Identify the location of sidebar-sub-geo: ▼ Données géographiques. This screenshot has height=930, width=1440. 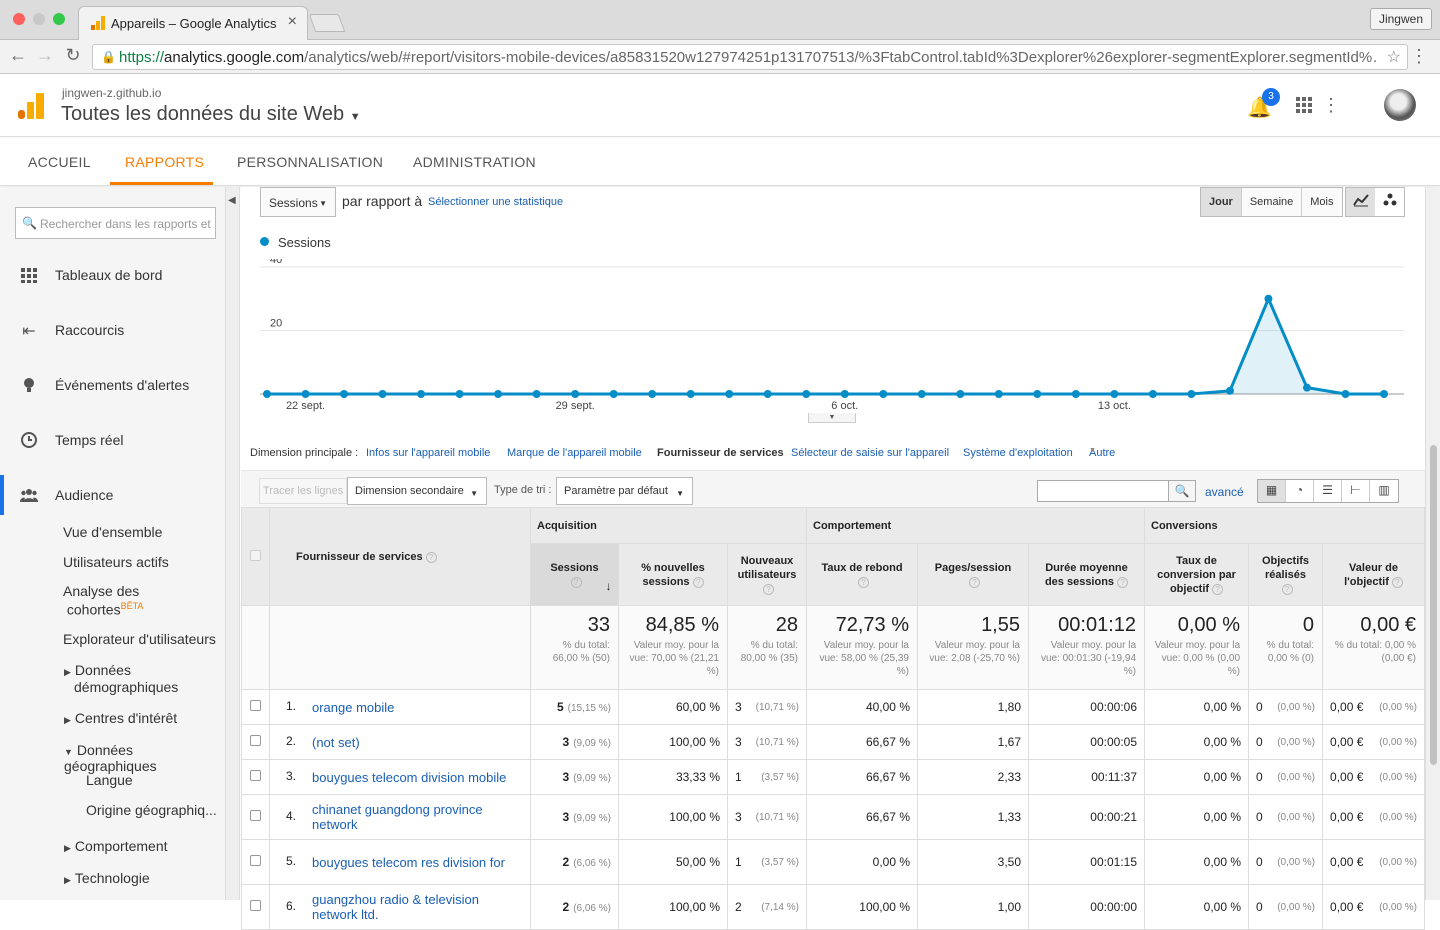
(144, 758).